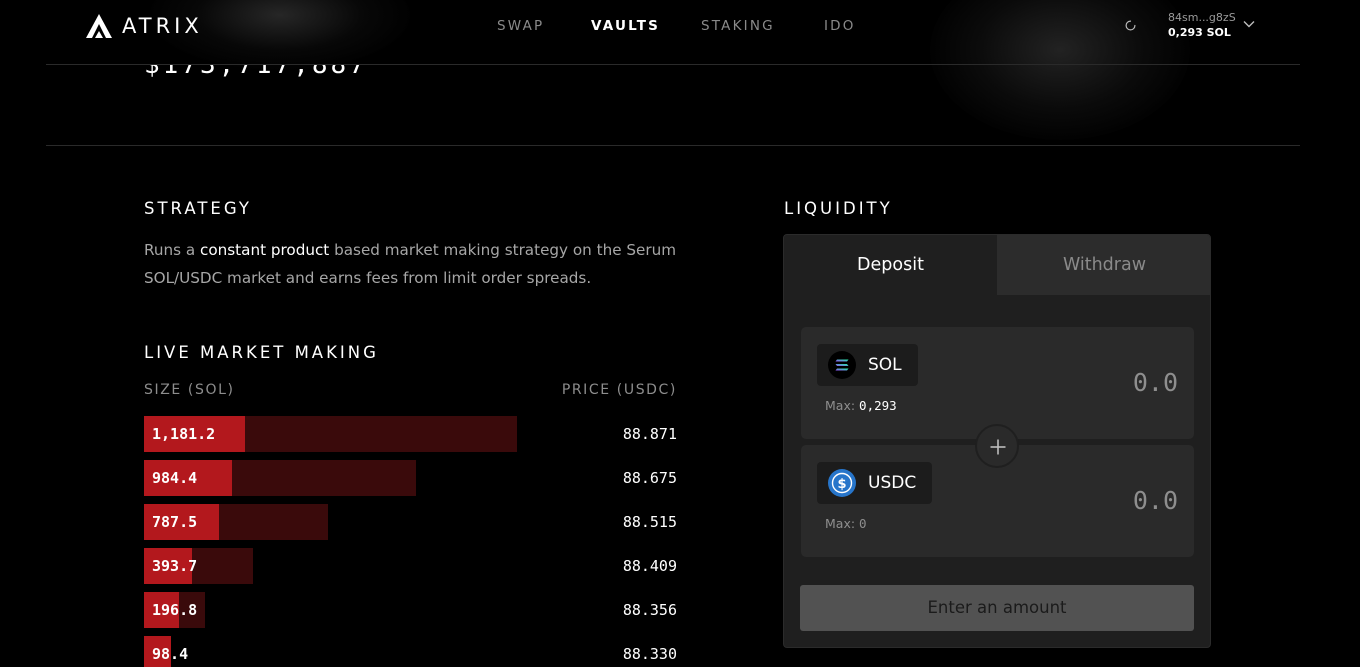 This screenshot has height=667, width=1360. What do you see at coordinates (619, 390) in the screenshot?
I see `price-column-header: PRICE (USDC)` at bounding box center [619, 390].